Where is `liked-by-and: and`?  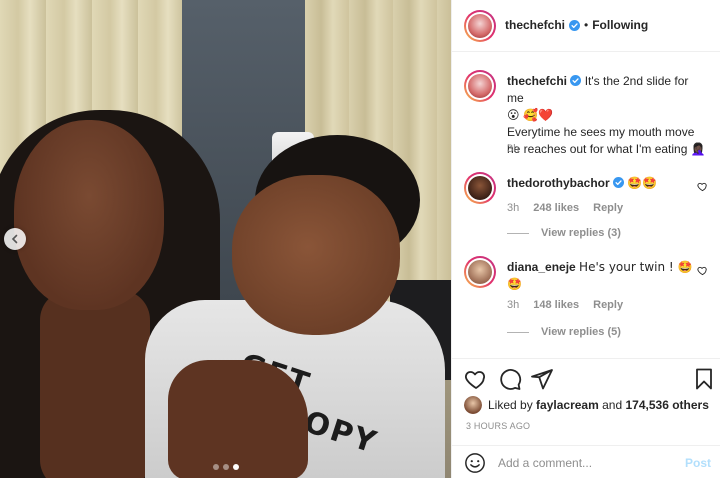 liked-by-and: and is located at coordinates (612, 405).